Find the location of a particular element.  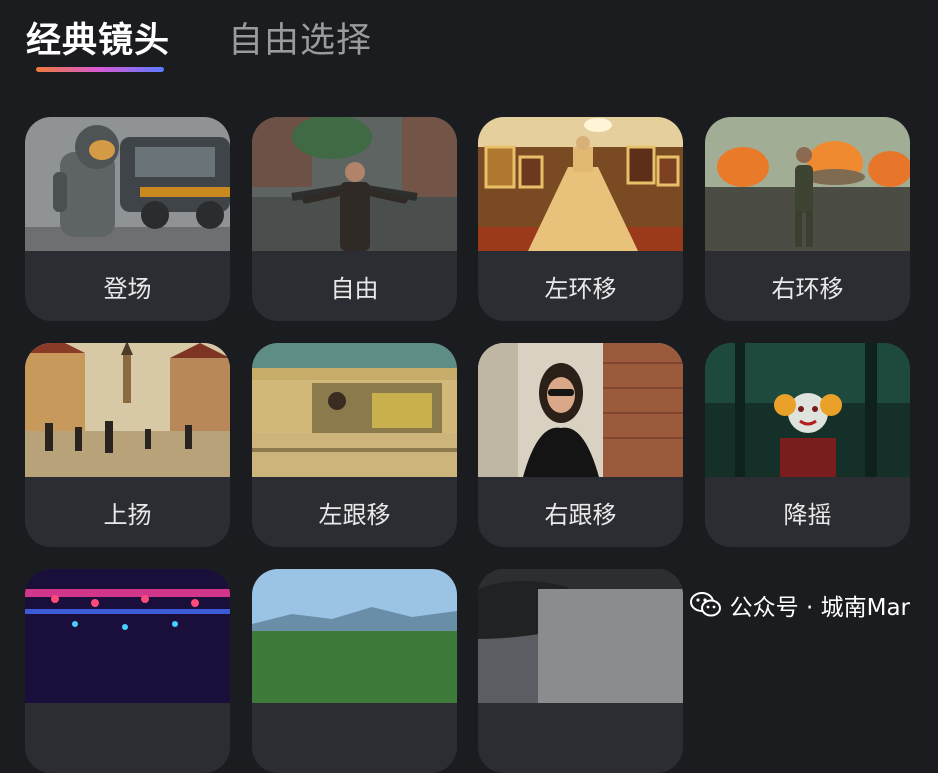

shot-card-label: 右跟移 is located at coordinates (580, 514).